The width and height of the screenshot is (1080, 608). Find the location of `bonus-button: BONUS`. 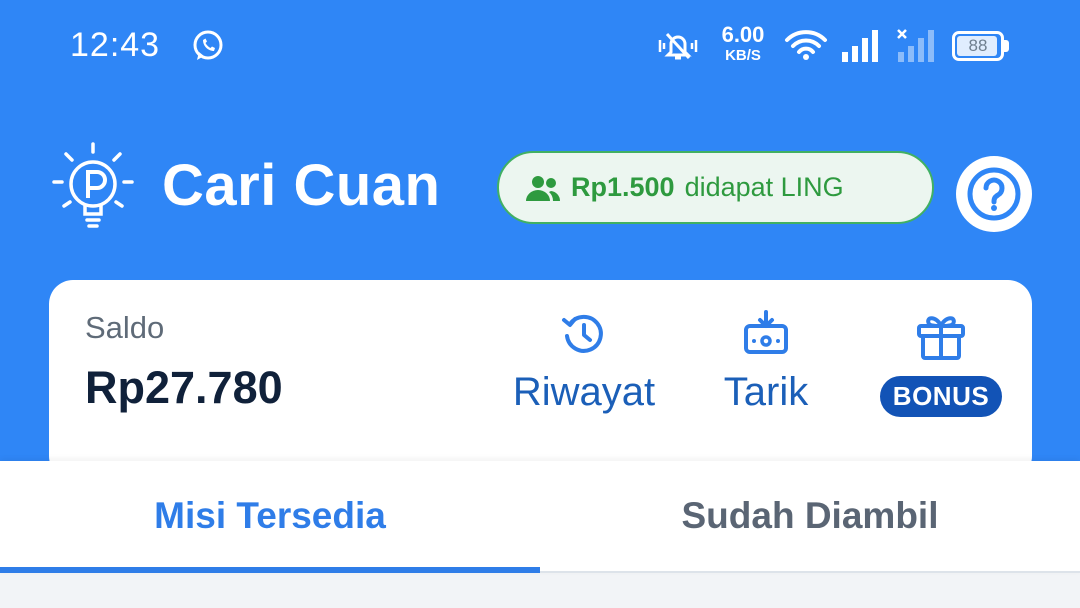

bonus-button: BONUS is located at coordinates (941, 363).